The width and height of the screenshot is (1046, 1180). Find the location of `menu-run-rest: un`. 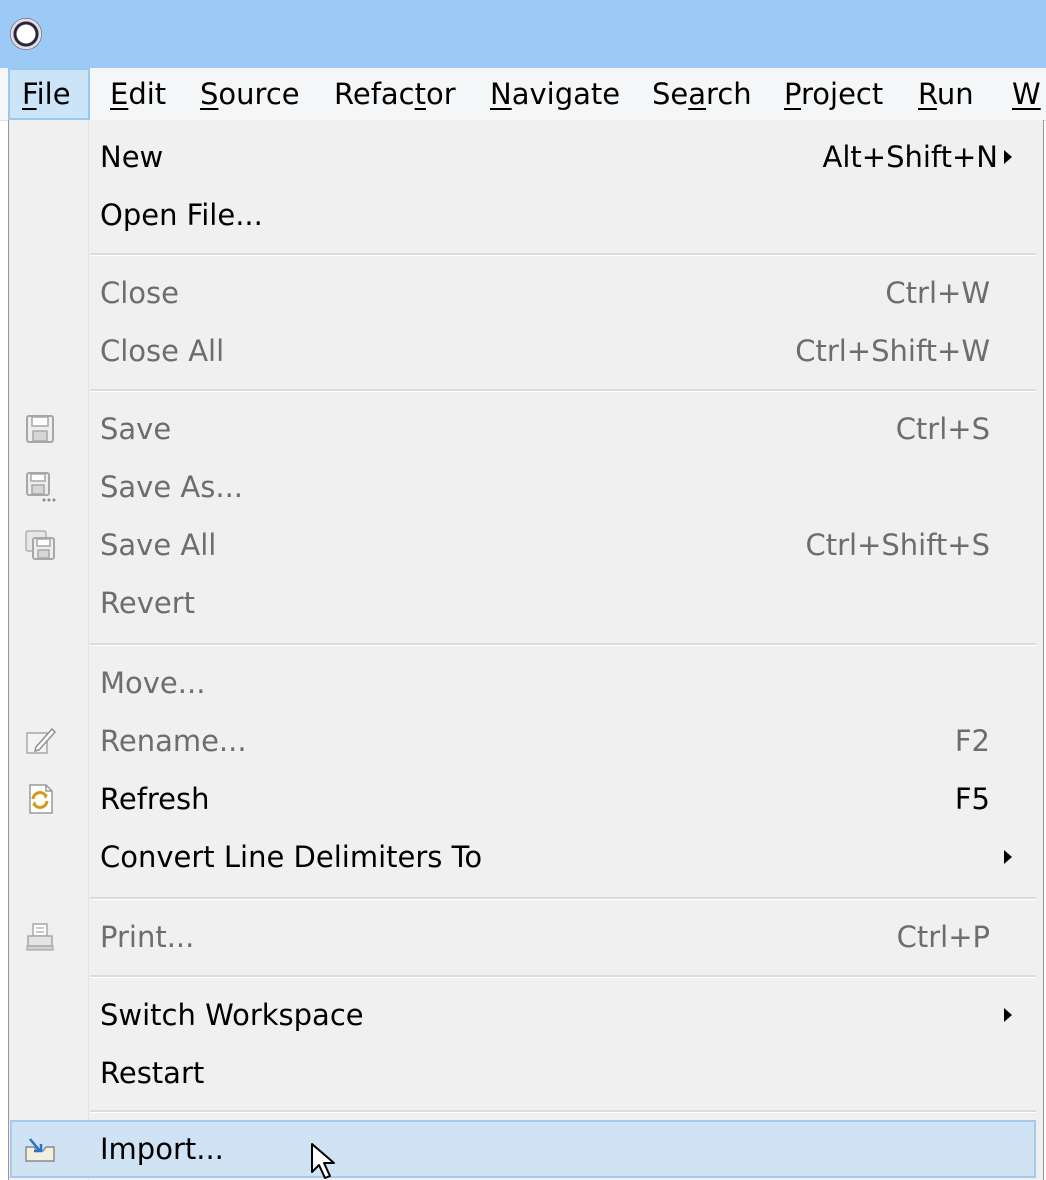

menu-run-rest: un is located at coordinates (955, 94).